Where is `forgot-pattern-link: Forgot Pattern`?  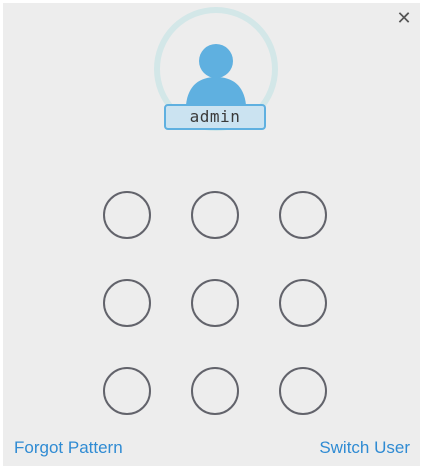
forgot-pattern-link: Forgot Pattern is located at coordinates (68, 448).